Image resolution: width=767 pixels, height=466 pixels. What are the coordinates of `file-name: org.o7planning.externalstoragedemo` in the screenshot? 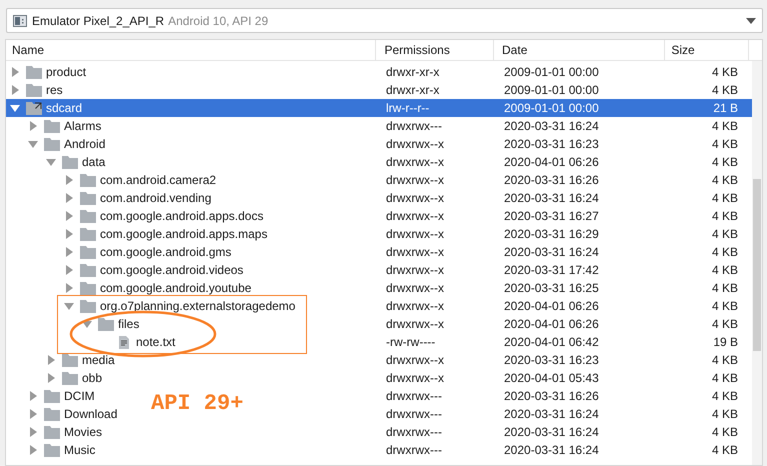 It's located at (198, 306).